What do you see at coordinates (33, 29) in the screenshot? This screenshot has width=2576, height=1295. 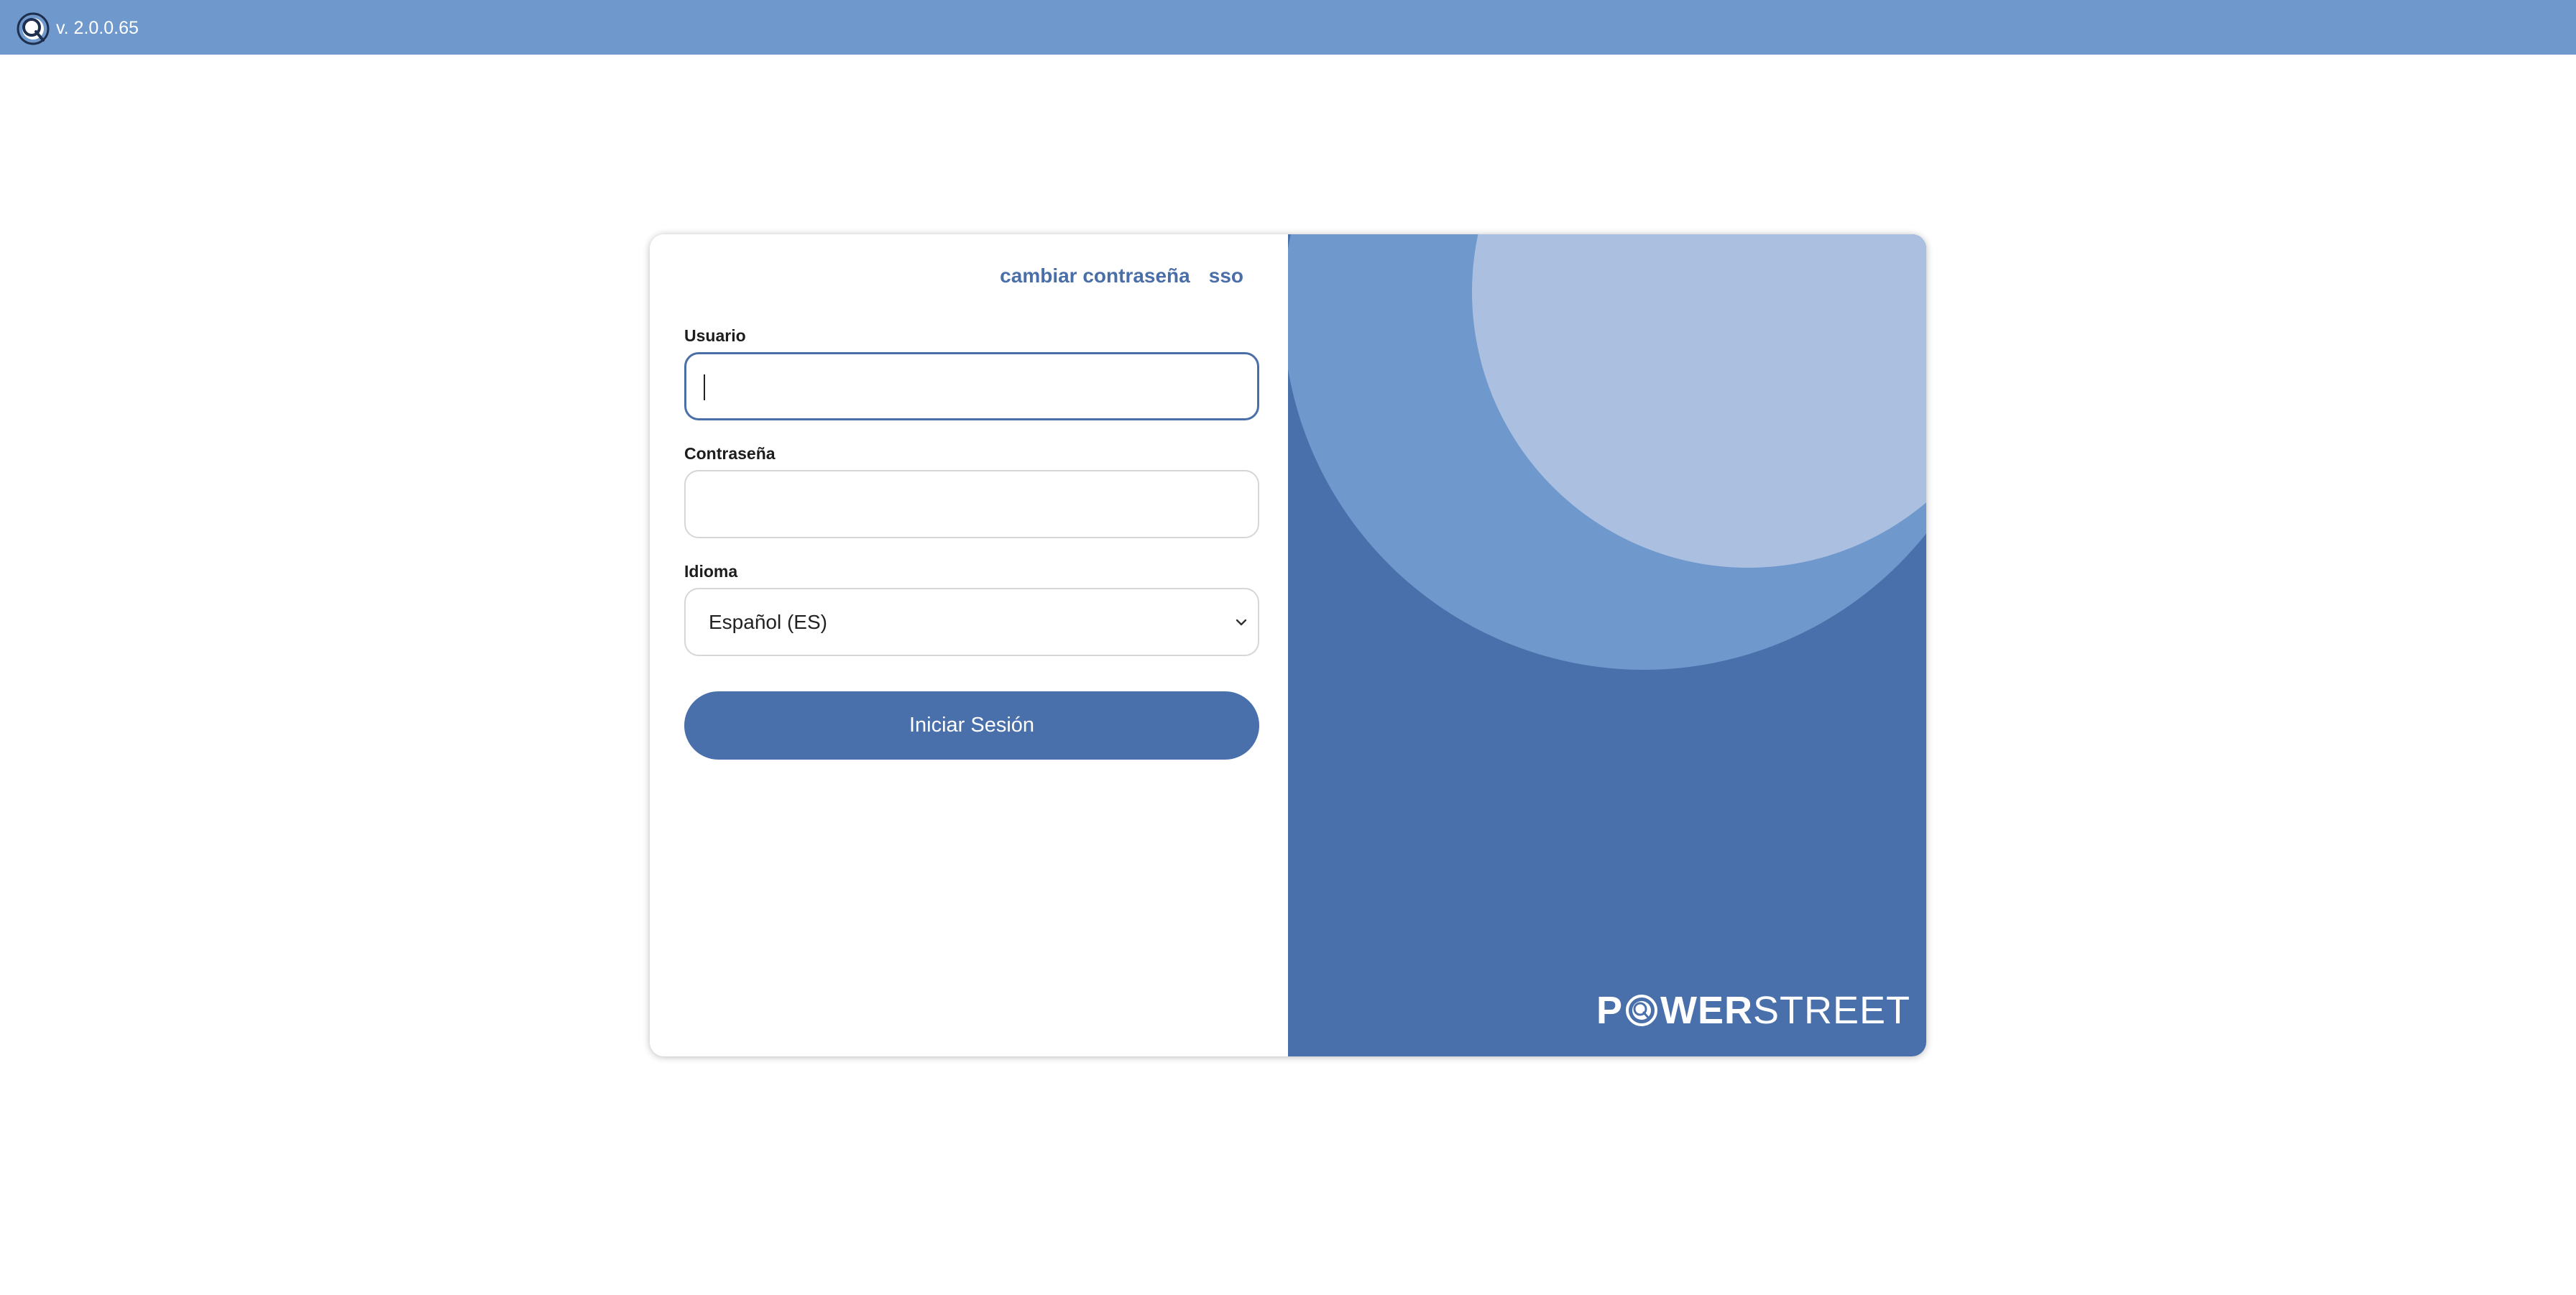 I see `app-logo-icon` at bounding box center [33, 29].